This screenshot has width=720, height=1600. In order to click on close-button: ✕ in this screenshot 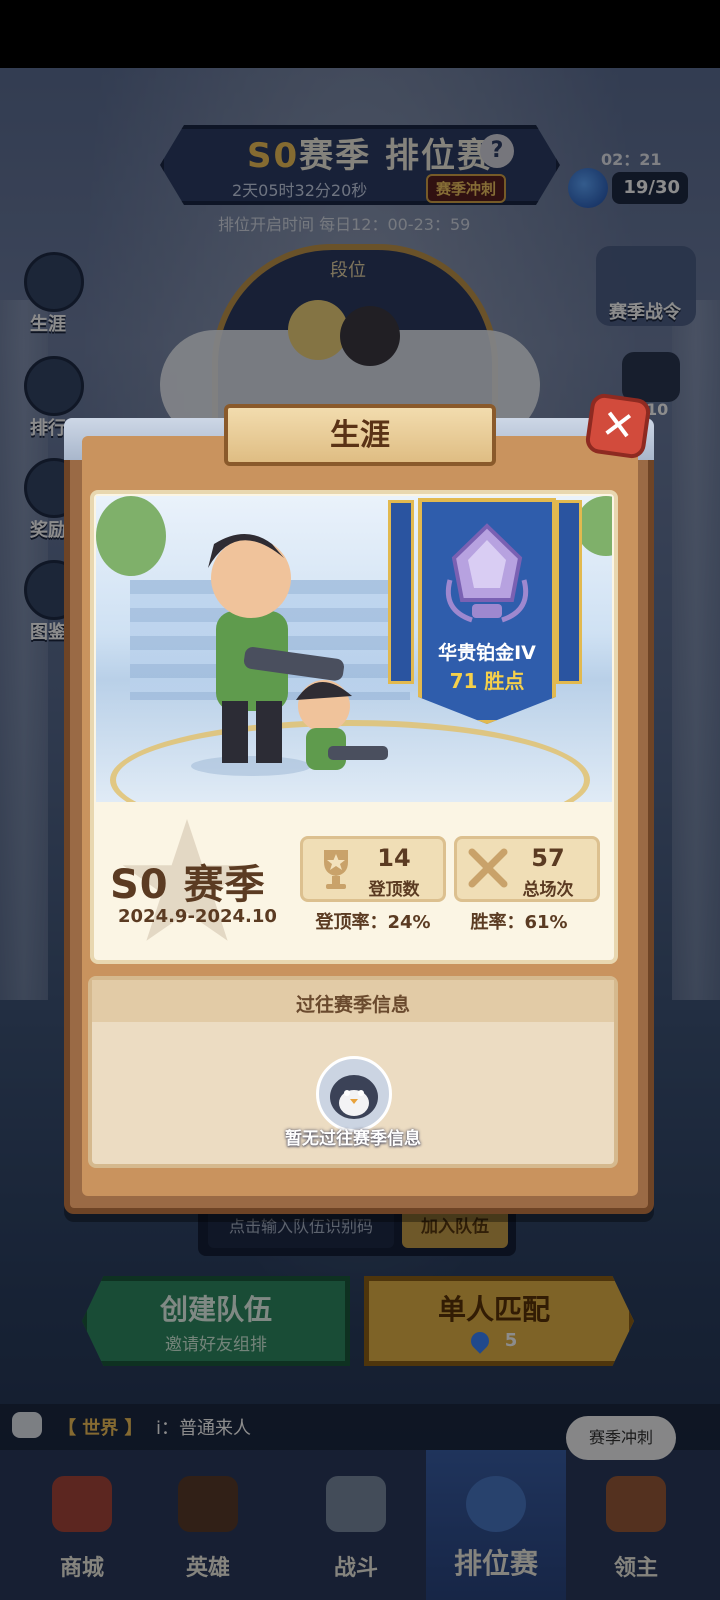, I will do `click(618, 426)`.